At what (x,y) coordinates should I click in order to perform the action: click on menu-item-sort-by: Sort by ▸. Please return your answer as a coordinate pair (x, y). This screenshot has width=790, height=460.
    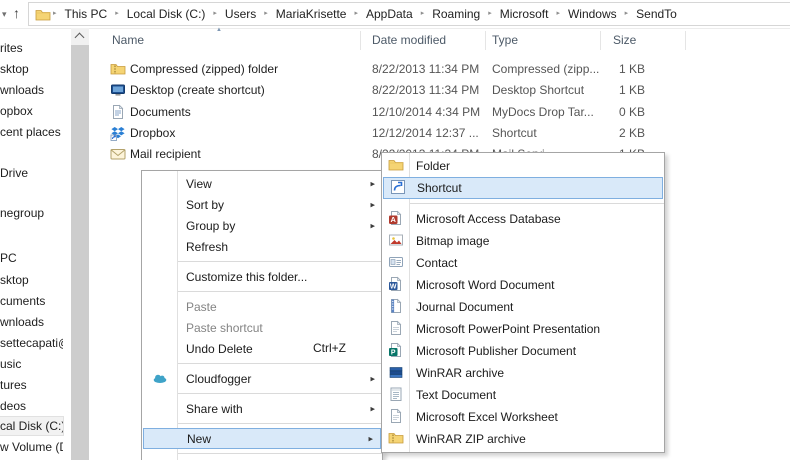
    Looking at the image, I should click on (262, 204).